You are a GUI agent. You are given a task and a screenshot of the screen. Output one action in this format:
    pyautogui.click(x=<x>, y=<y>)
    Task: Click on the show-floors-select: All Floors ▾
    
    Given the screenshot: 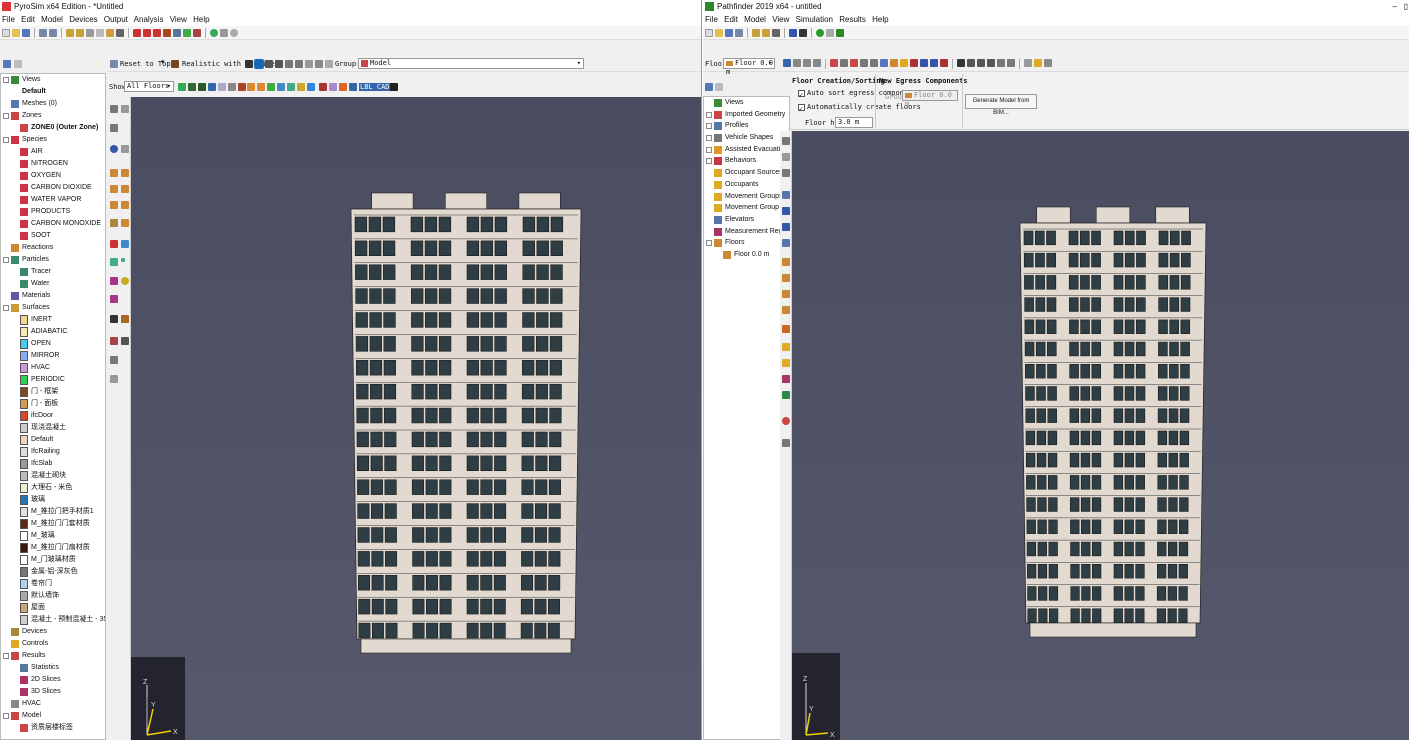 What is the action you would take?
    pyautogui.click(x=149, y=86)
    